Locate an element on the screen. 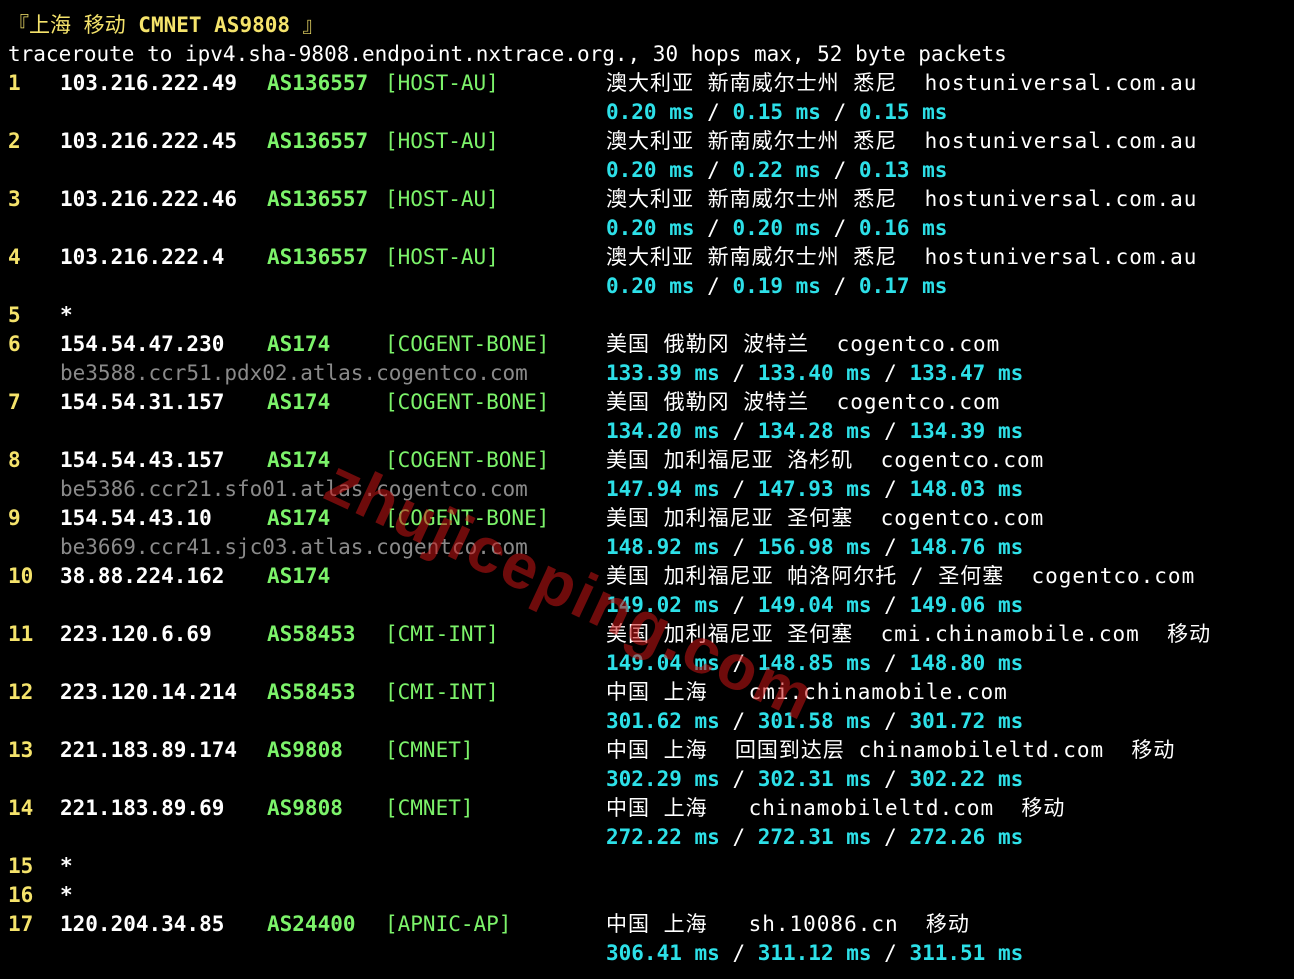  hop-asn: AS9808 is located at coordinates (305, 808).